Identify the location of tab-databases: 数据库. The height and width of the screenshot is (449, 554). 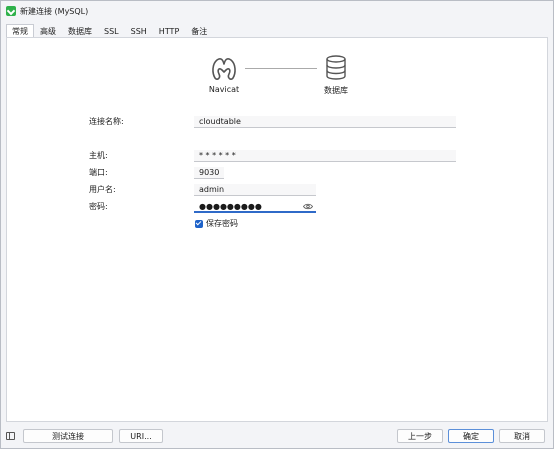
(80, 30).